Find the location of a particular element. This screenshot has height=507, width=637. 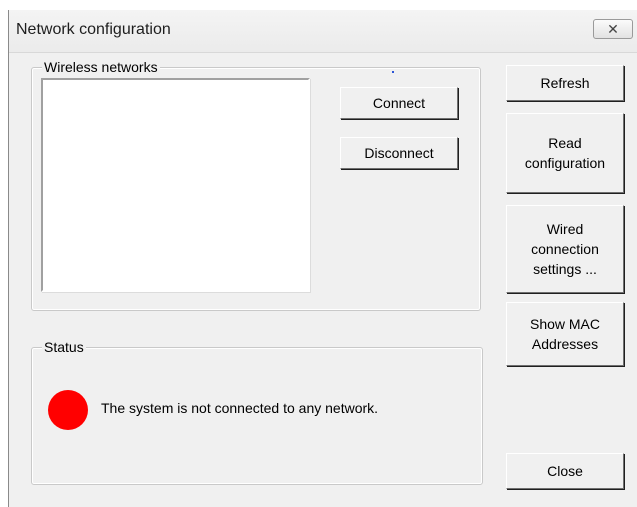

show-mac-addresses-button: Show MAC Addresses is located at coordinates (565, 334).